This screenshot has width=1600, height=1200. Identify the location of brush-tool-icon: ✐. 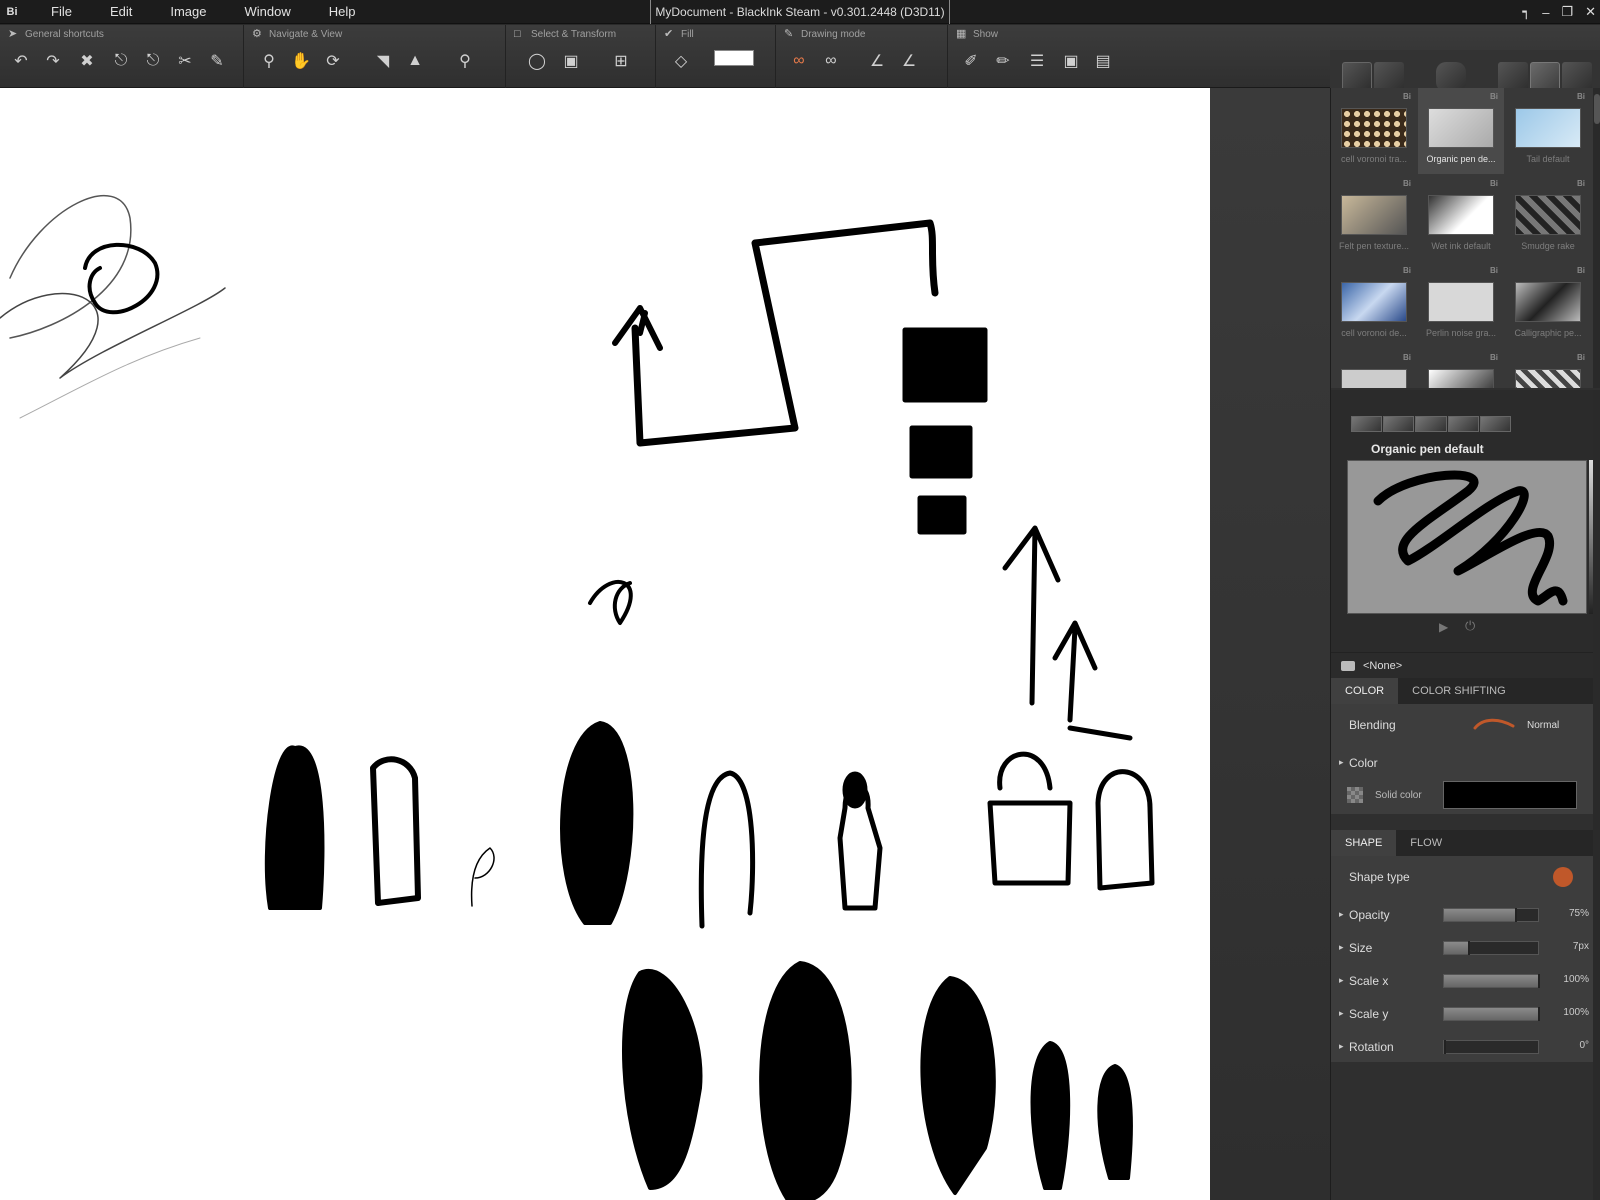
(971, 61).